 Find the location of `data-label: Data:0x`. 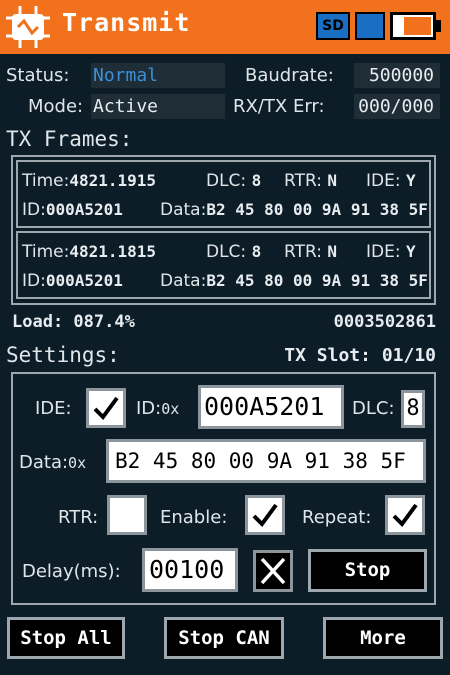

data-label: Data:0x is located at coordinates (52, 462).